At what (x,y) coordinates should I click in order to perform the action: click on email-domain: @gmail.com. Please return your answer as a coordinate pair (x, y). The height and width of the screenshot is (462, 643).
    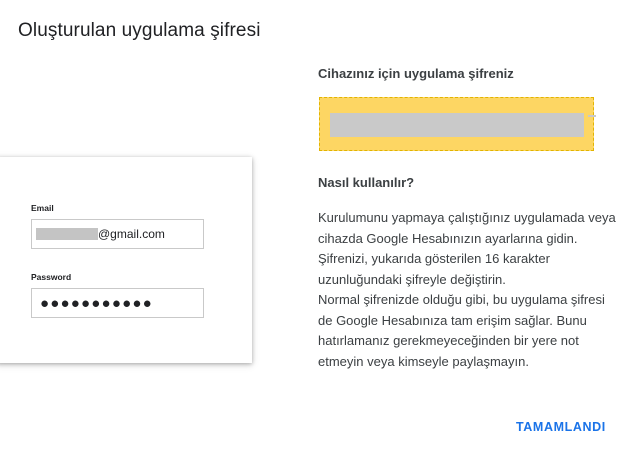
    Looking at the image, I should click on (131, 234).